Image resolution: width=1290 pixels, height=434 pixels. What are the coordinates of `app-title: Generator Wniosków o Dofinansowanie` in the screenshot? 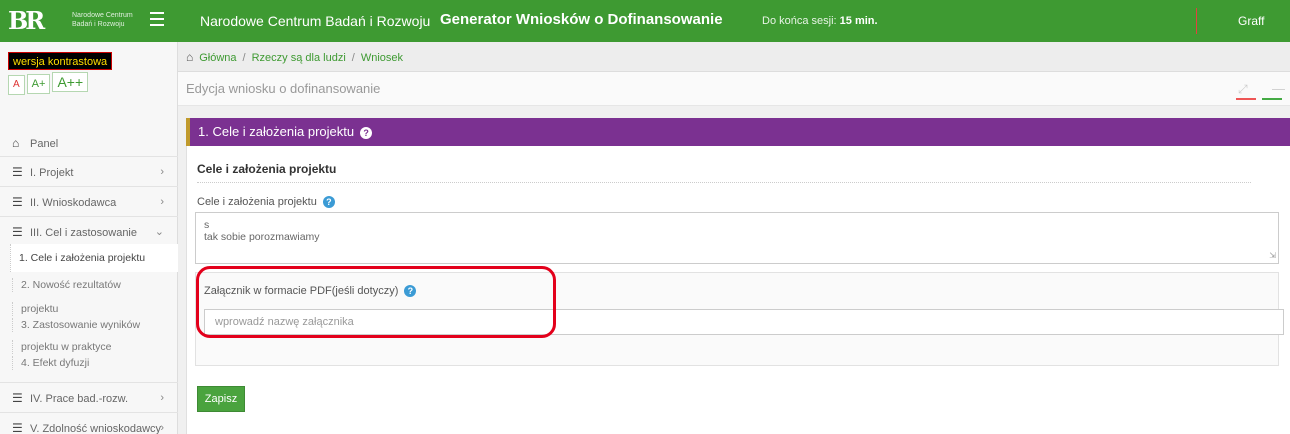 It's located at (581, 19).